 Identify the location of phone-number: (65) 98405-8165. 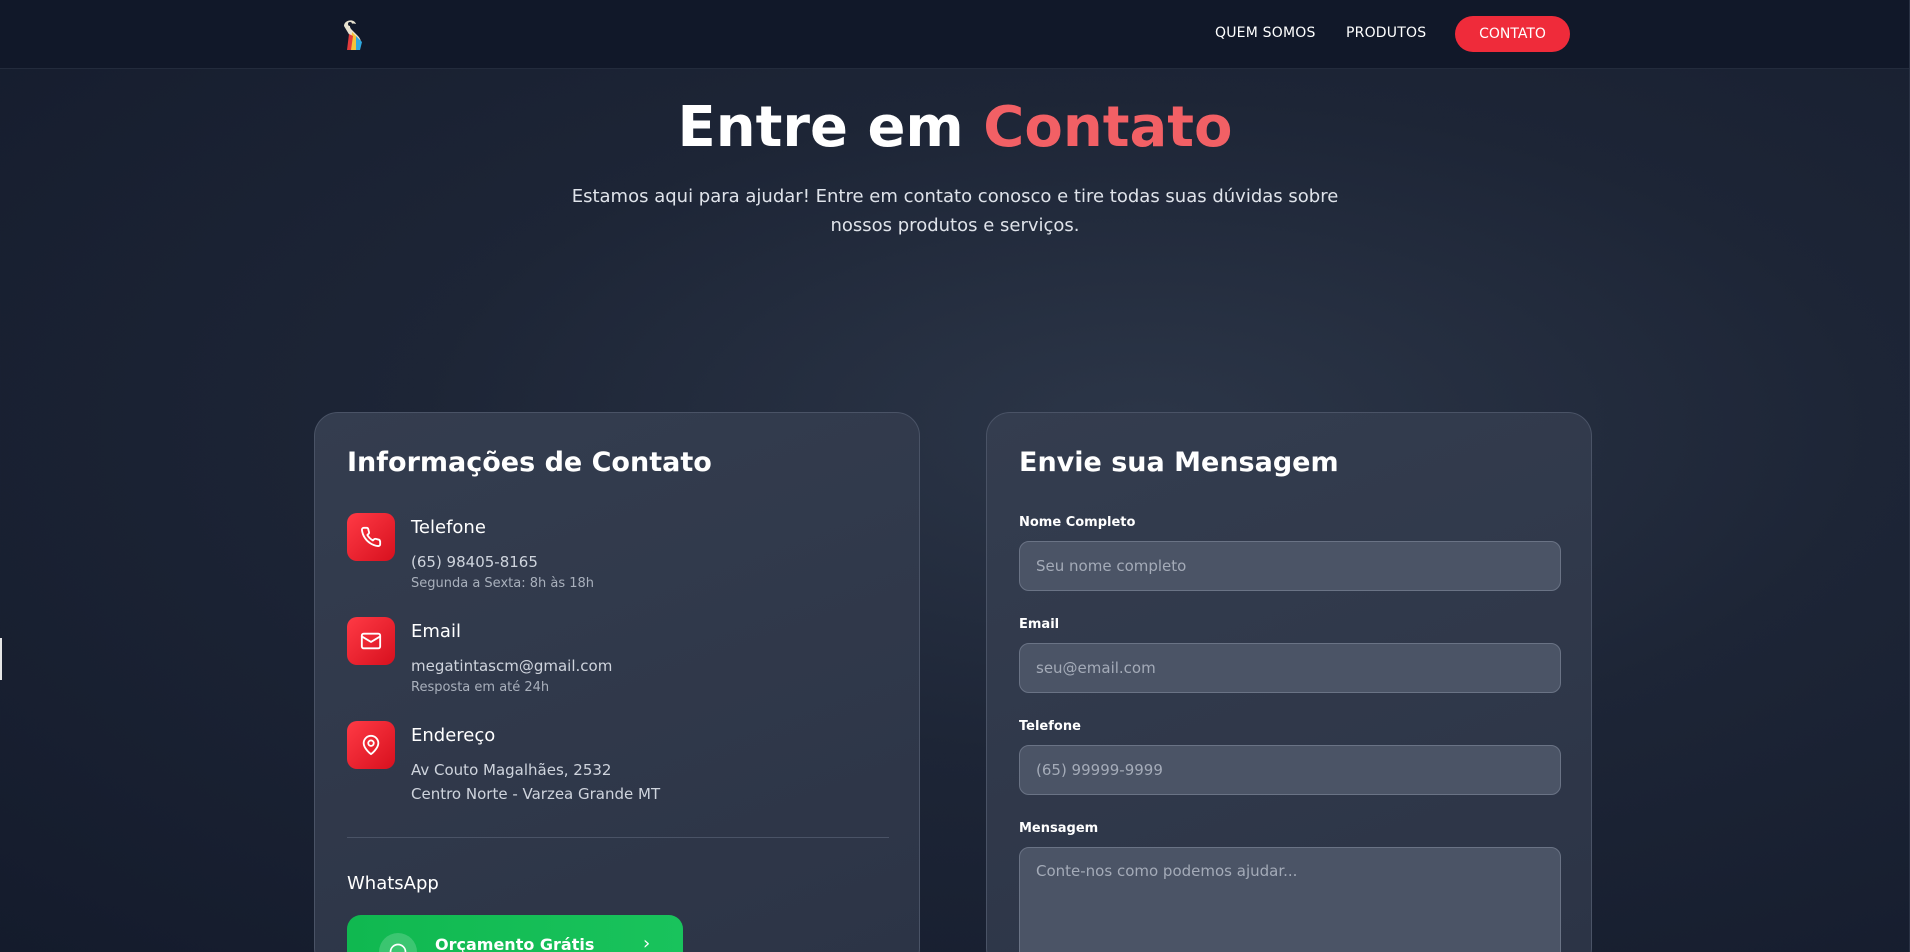
(474, 562).